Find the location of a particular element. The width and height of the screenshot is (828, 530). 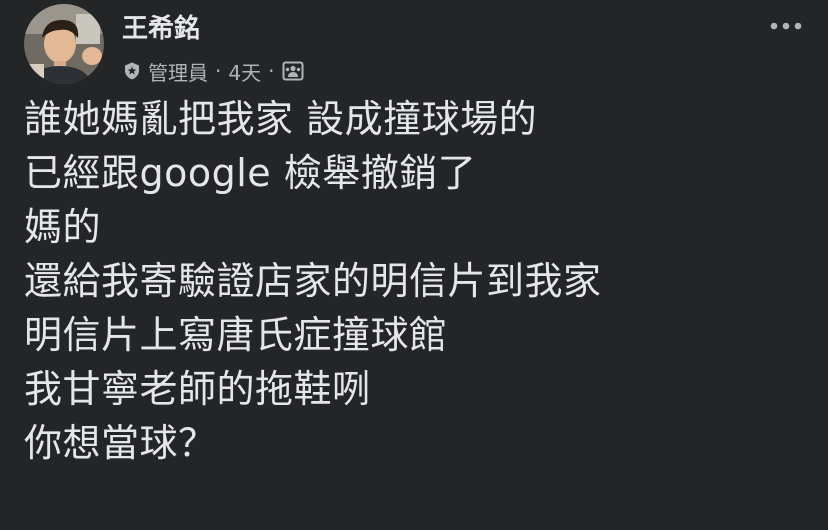

message-line: 媽的 is located at coordinates (63, 227).